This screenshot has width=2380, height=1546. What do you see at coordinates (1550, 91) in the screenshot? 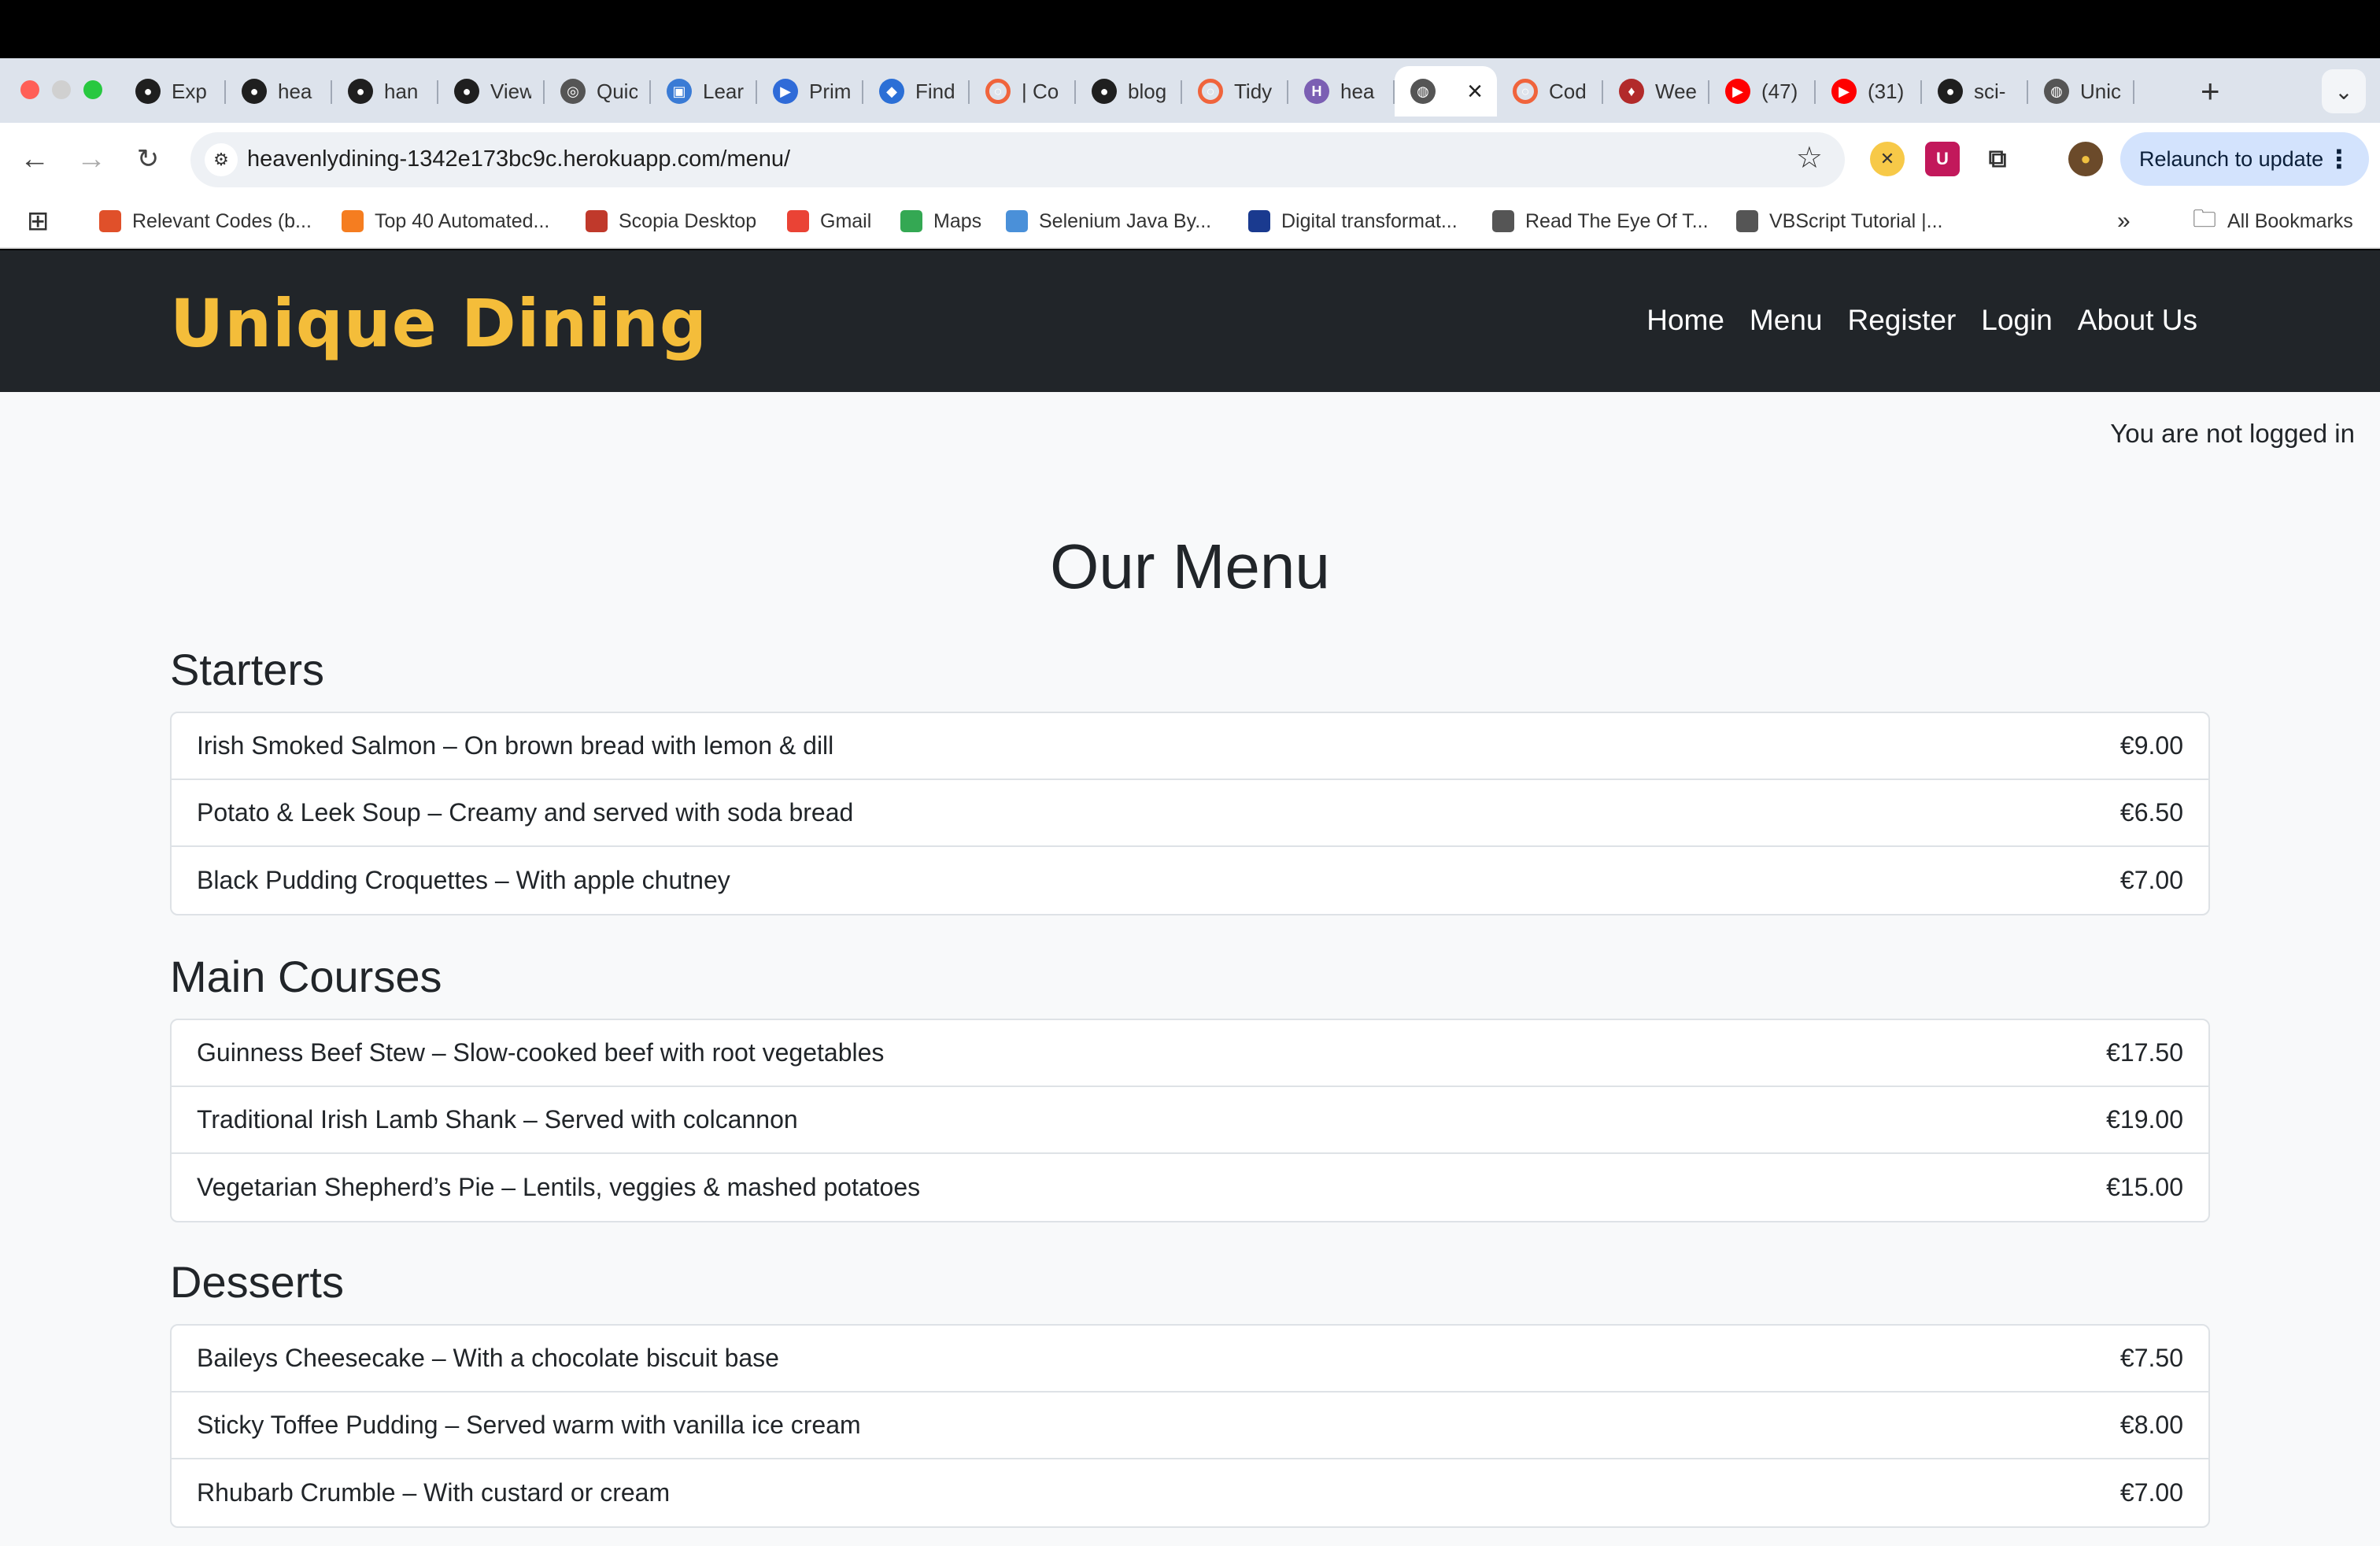
I see `browser-tab: ○ Cod` at bounding box center [1550, 91].